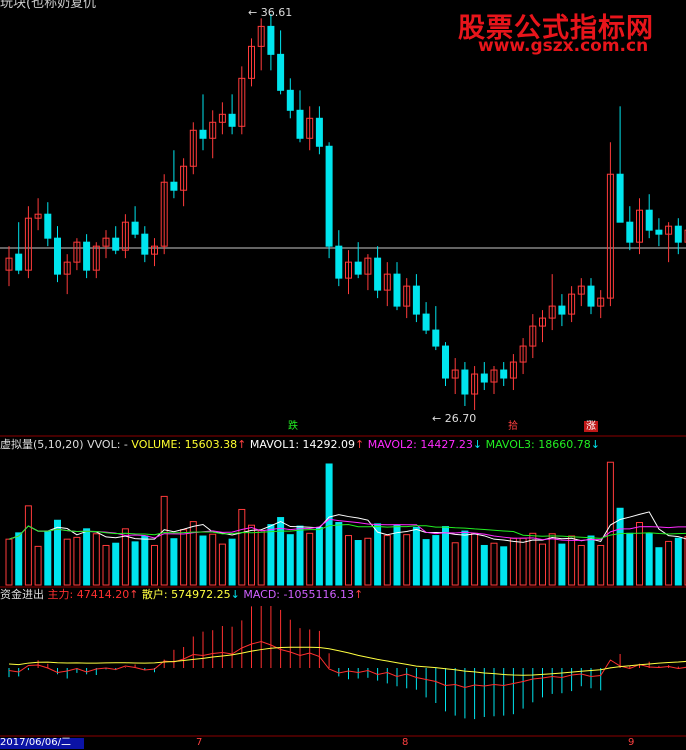 This screenshot has width=686, height=750. What do you see at coordinates (184, 444) in the screenshot?
I see `volume-value: VOLUME: 15603.38` at bounding box center [184, 444].